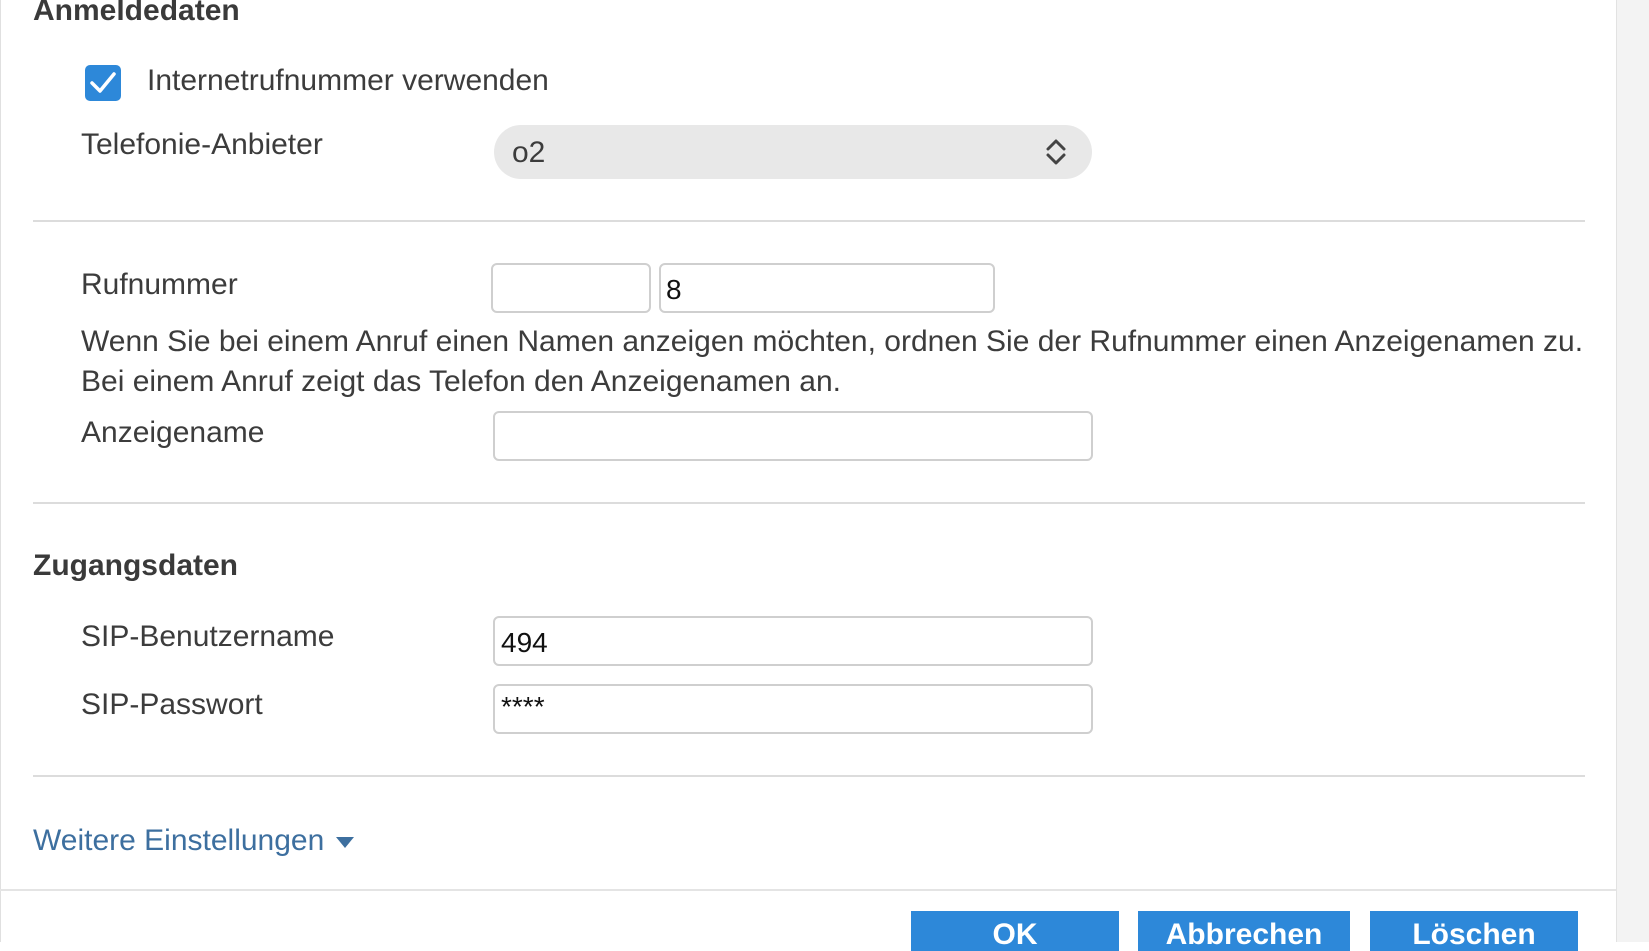  Describe the element at coordinates (793, 152) in the screenshot. I see `provider-select: o2` at that location.